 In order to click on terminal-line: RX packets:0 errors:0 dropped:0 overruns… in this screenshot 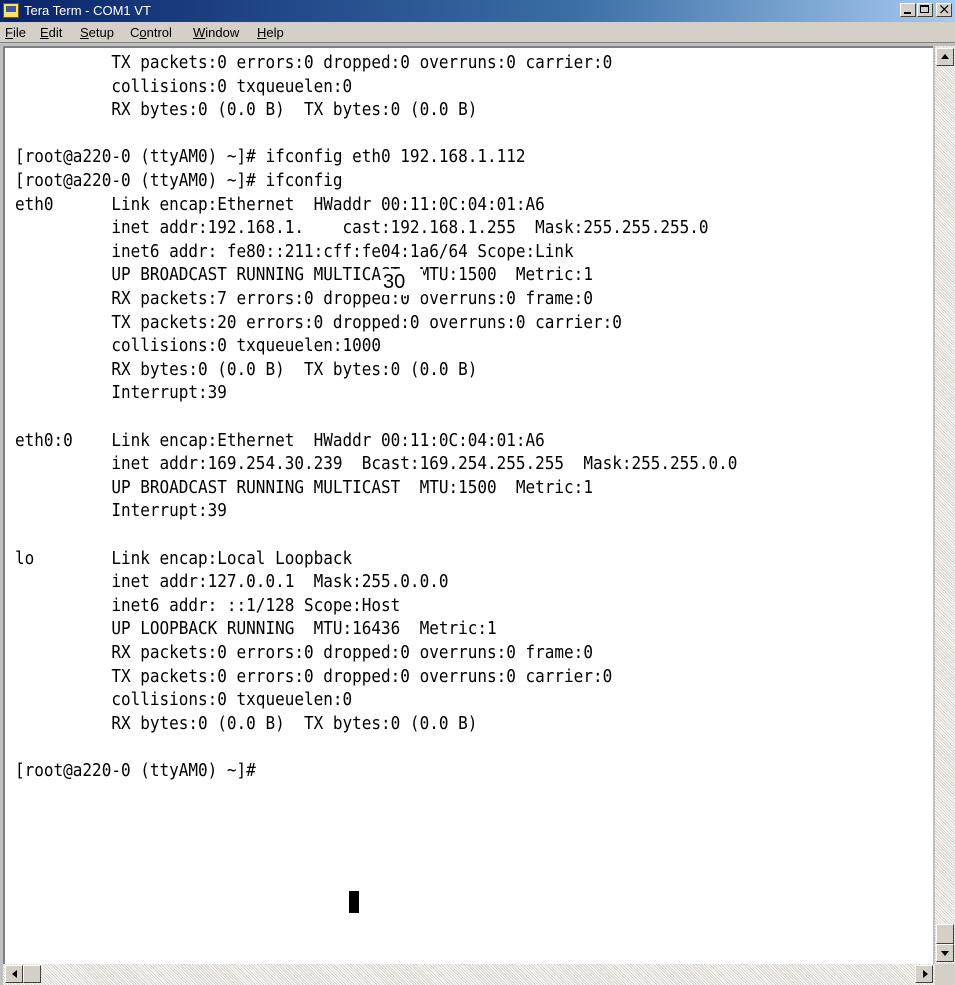, I will do `click(304, 653)`.